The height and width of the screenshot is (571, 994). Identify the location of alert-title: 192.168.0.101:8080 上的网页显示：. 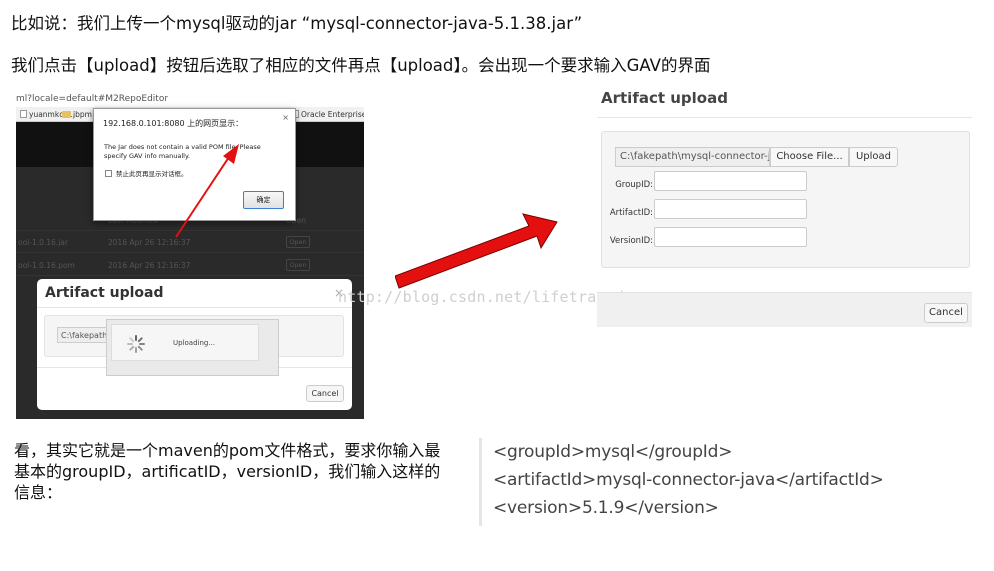
(173, 123).